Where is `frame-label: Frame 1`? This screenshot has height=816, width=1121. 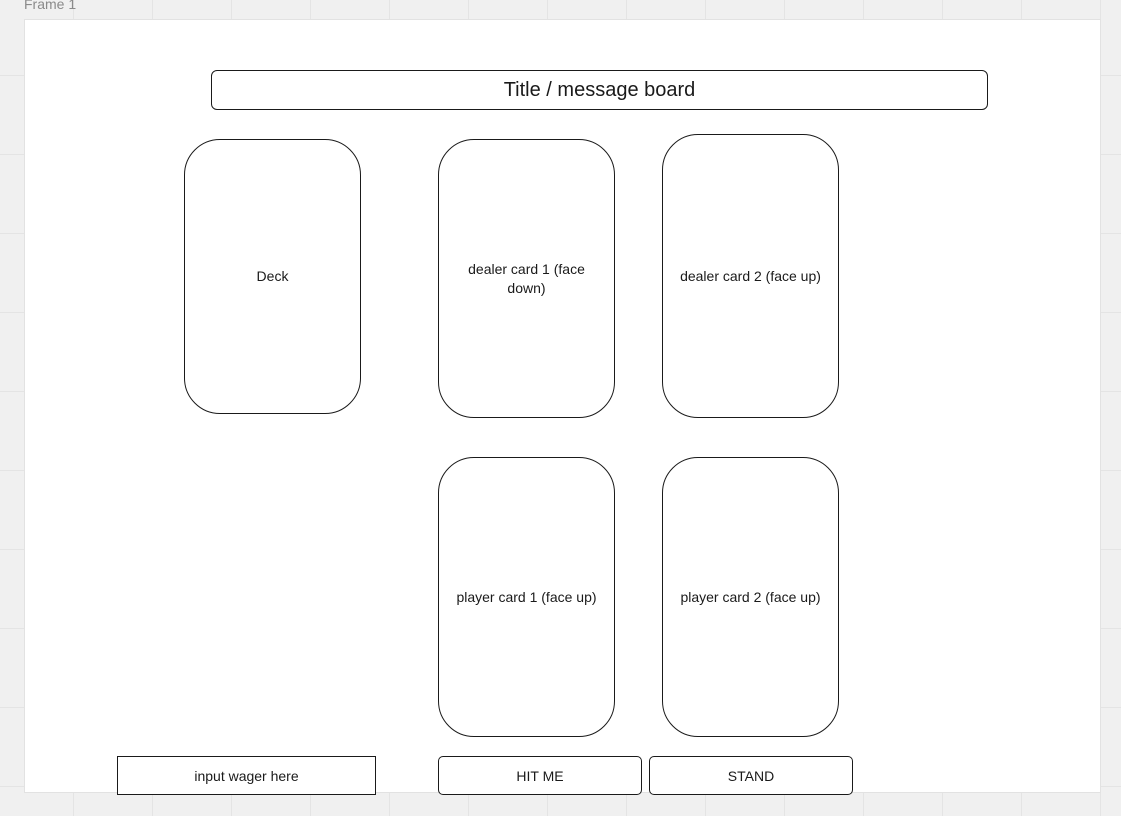
frame-label: Frame 1 is located at coordinates (50, 6).